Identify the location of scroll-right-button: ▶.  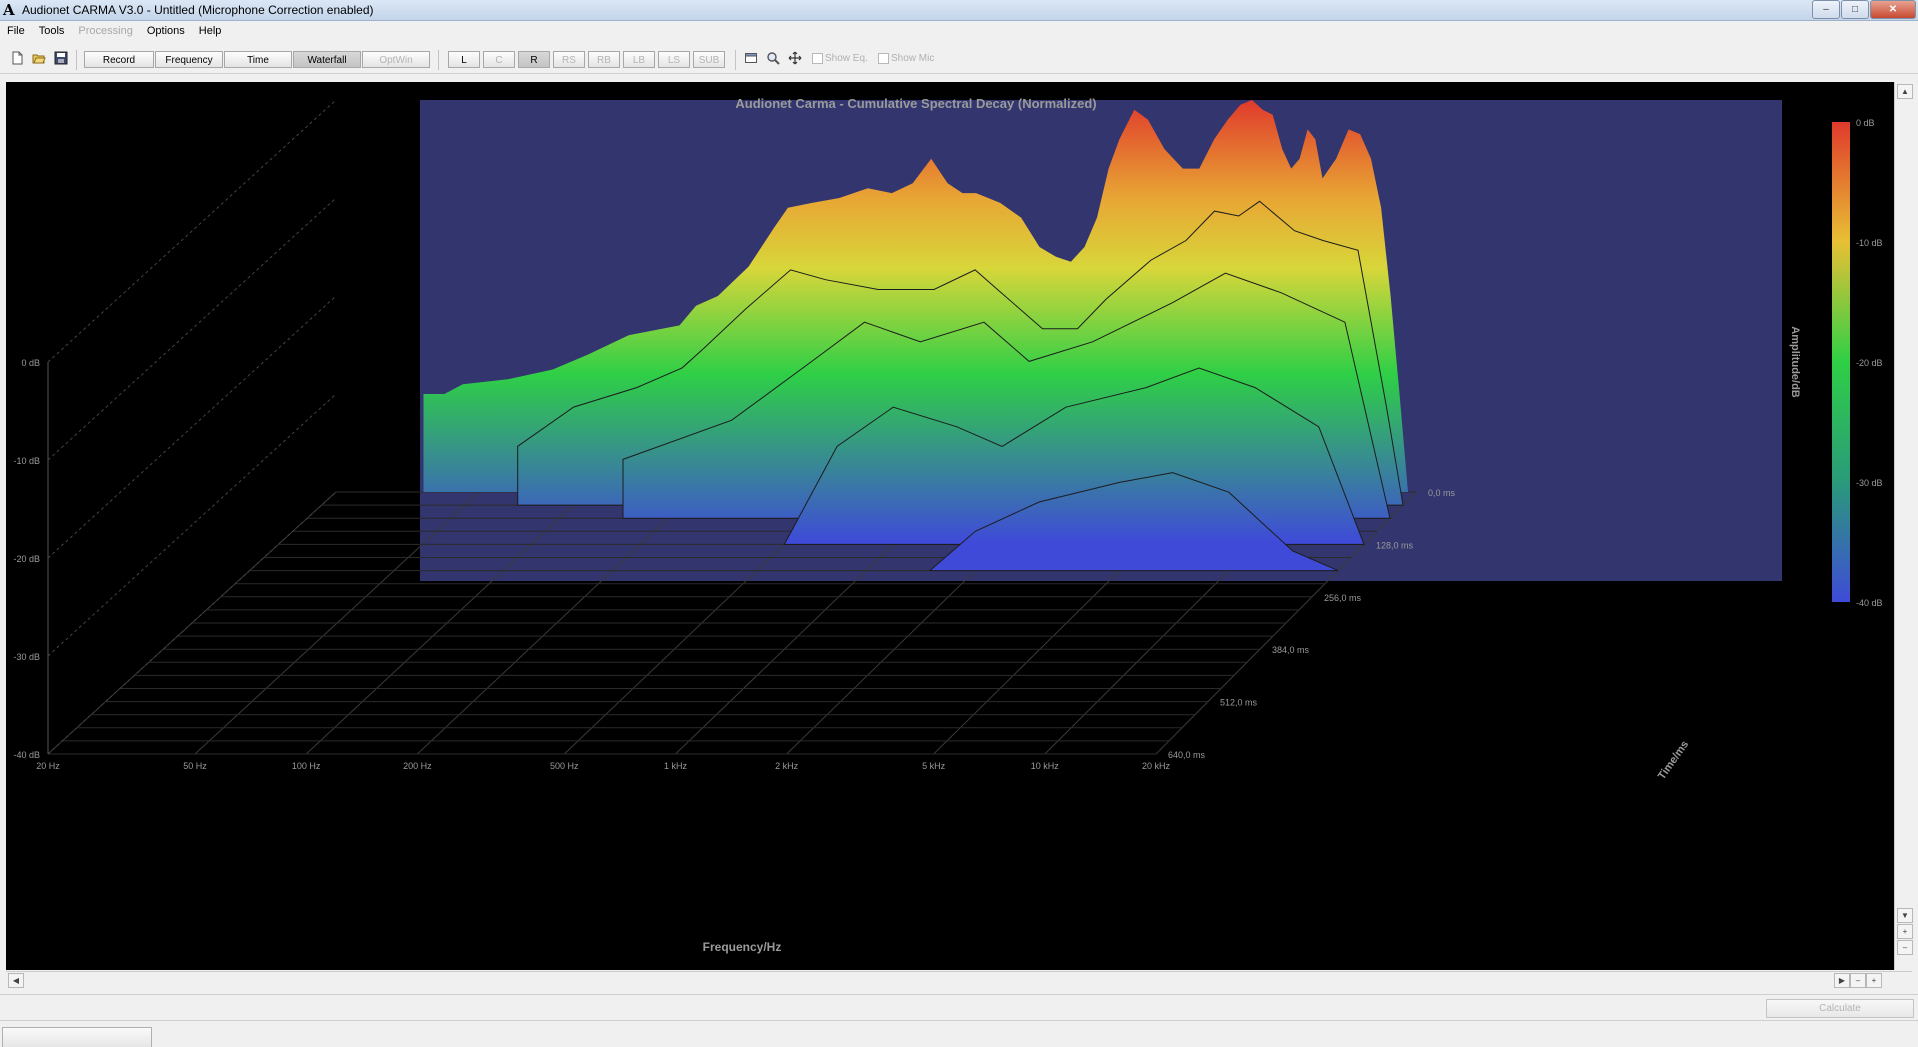
(1842, 980).